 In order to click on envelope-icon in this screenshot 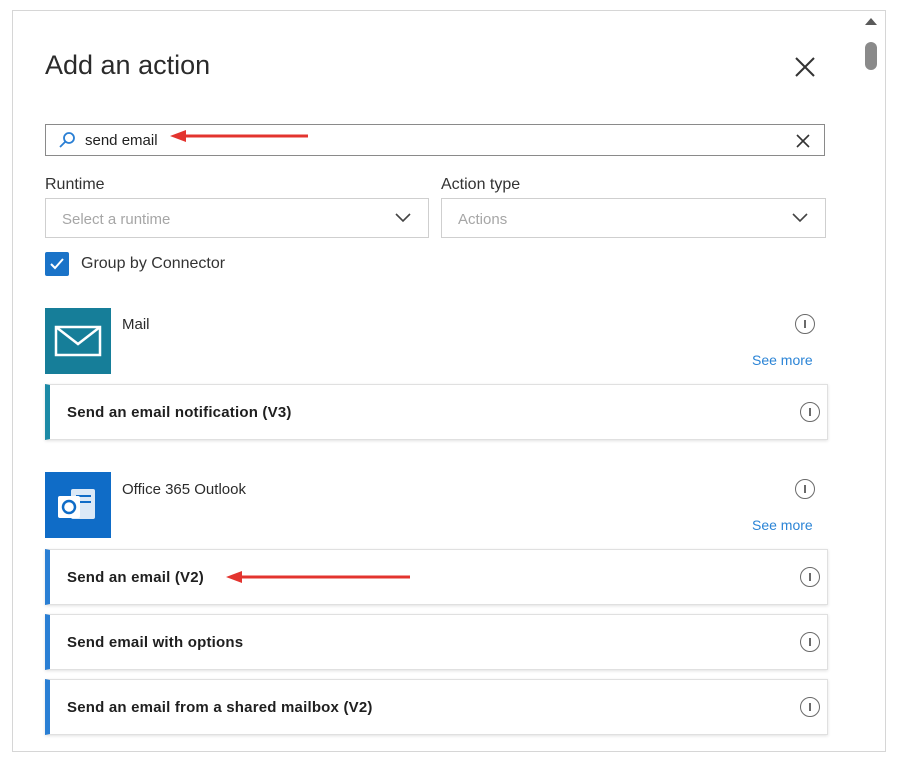, I will do `click(78, 341)`.